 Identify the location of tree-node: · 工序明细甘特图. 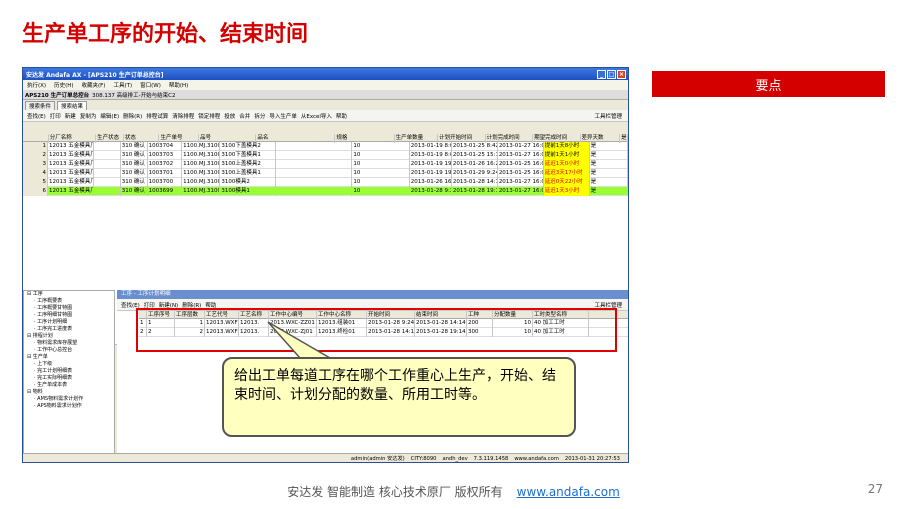
(69, 315).